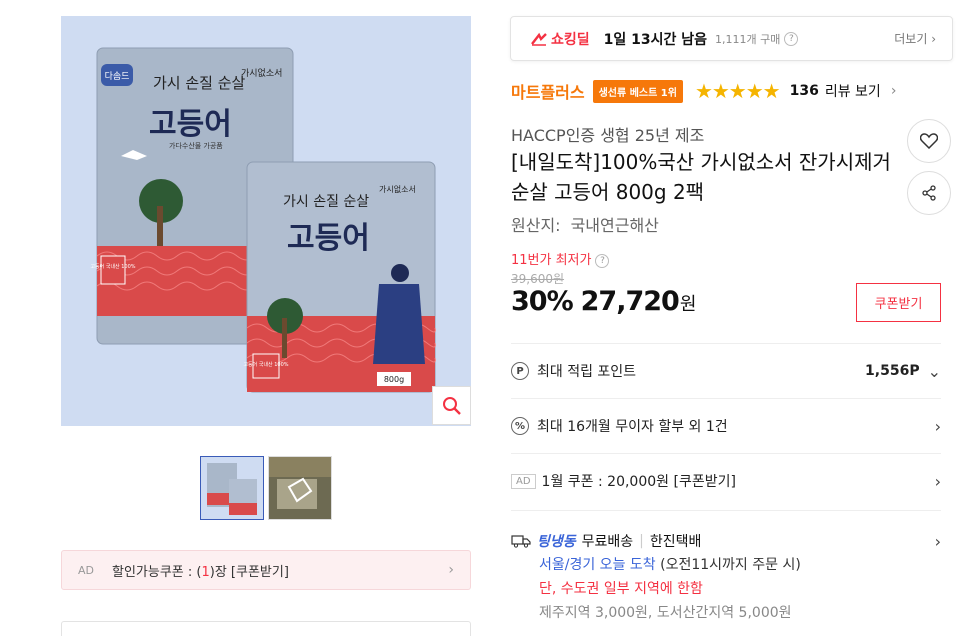  Describe the element at coordinates (394, 379) in the screenshot. I see `svg-text: 800g` at that location.